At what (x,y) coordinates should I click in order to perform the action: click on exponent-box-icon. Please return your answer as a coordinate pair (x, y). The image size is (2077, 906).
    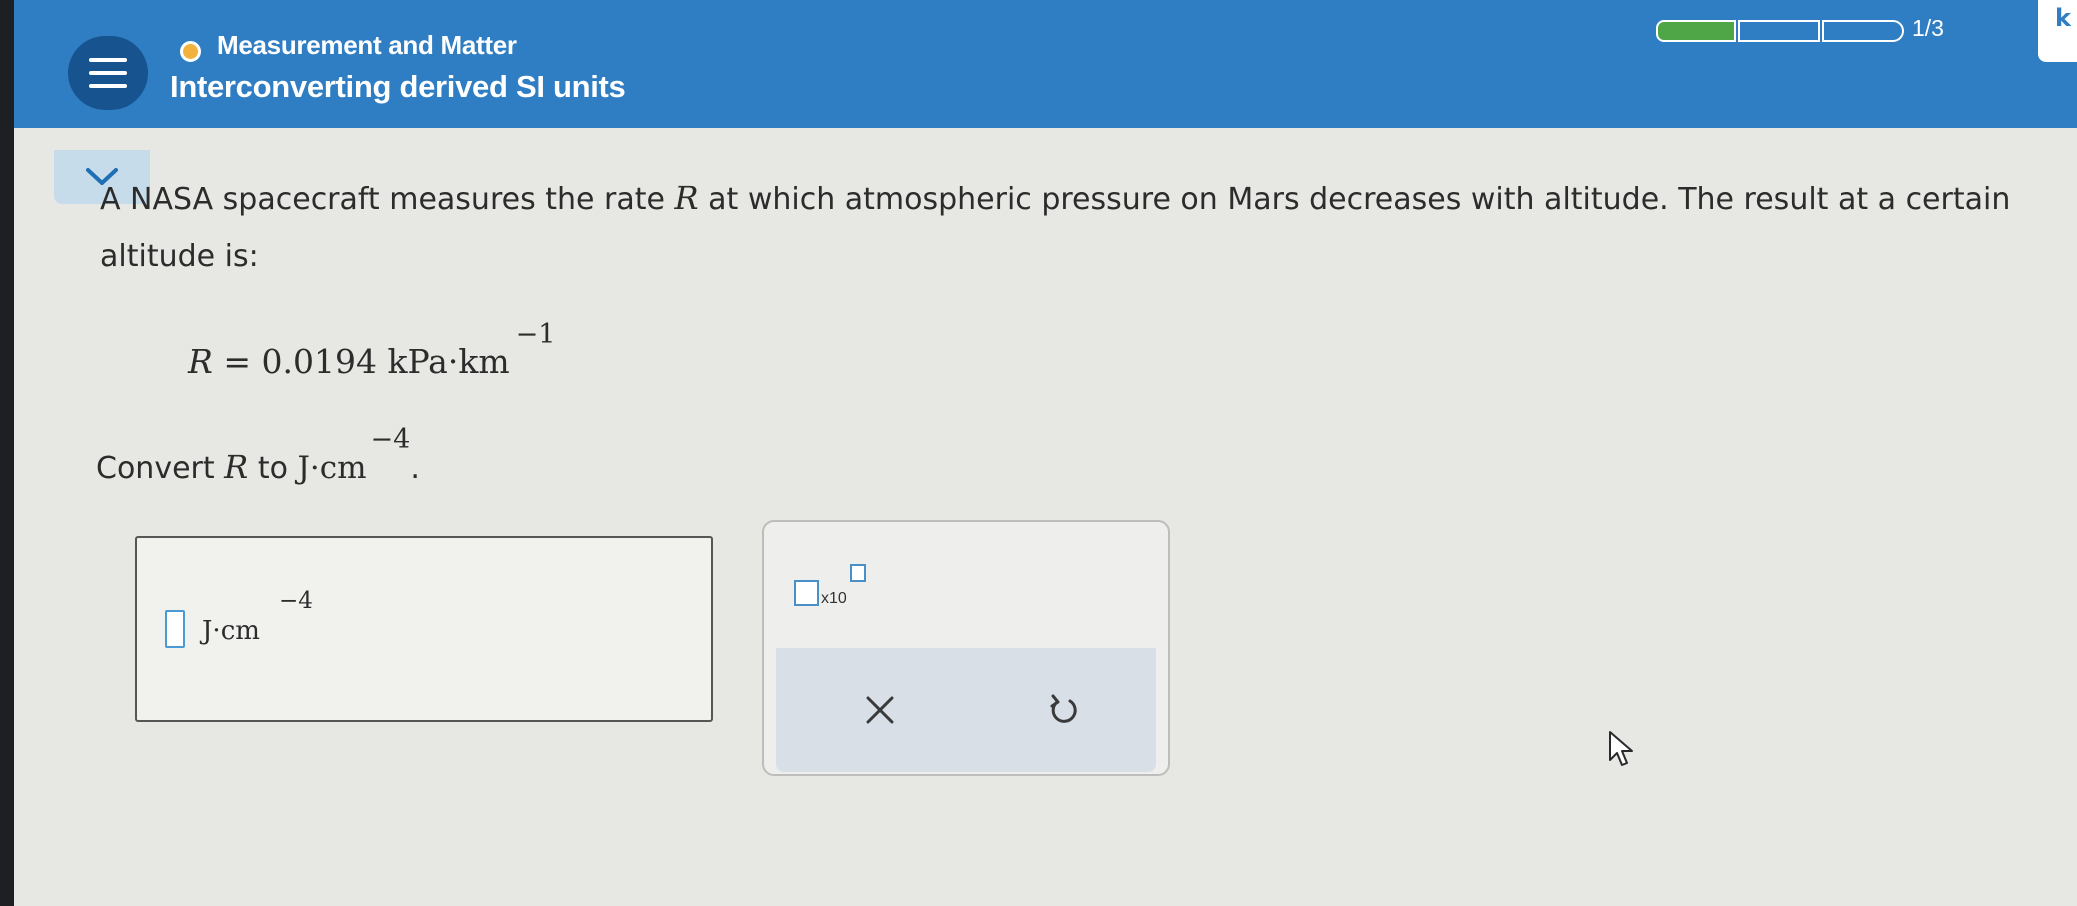
    Looking at the image, I should click on (858, 573).